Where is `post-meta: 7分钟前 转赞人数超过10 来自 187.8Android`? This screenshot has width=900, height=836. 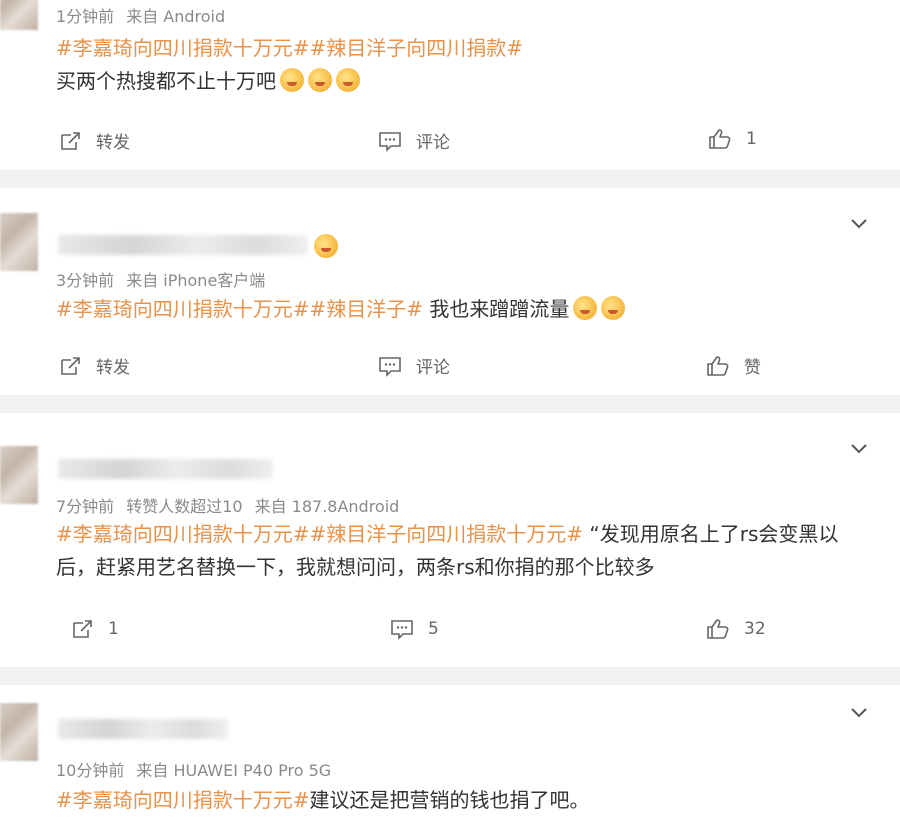
post-meta: 7分钟前 转赞人数超过10 来自 187.8Android is located at coordinates (233, 505).